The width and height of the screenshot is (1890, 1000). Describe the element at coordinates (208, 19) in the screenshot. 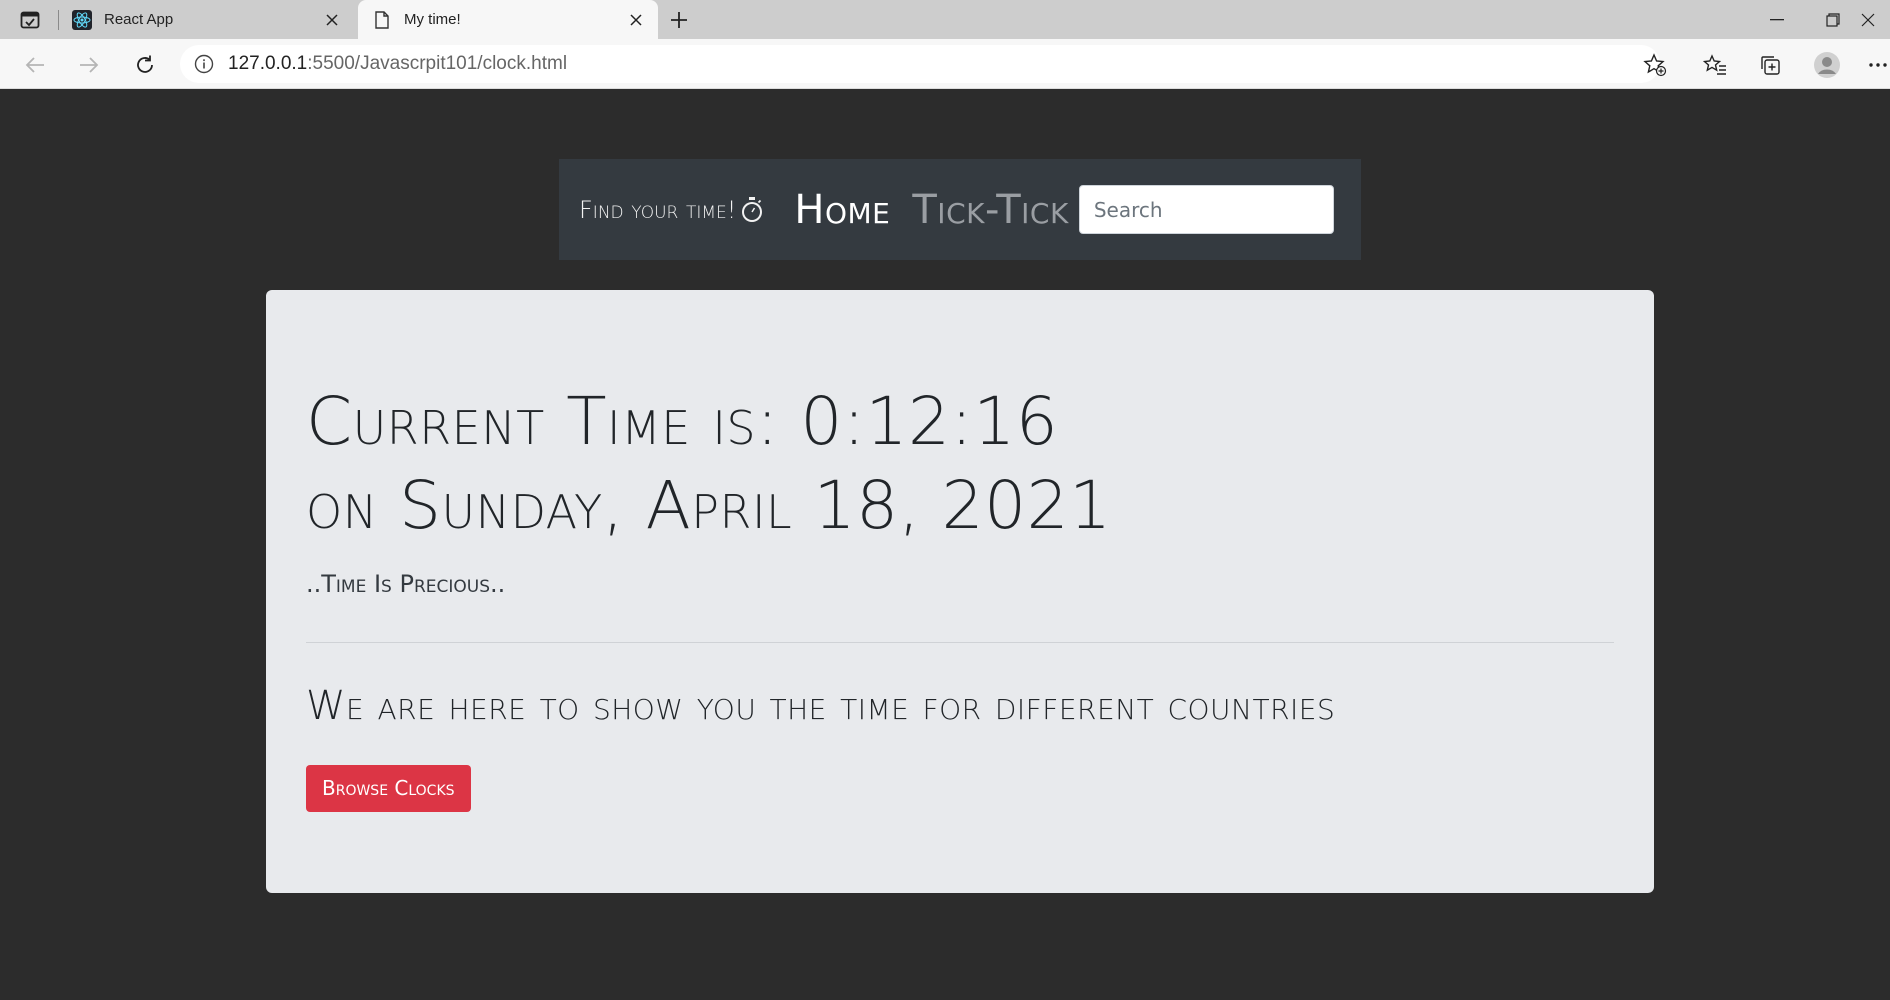

I see `tab-react-app: React App` at that location.